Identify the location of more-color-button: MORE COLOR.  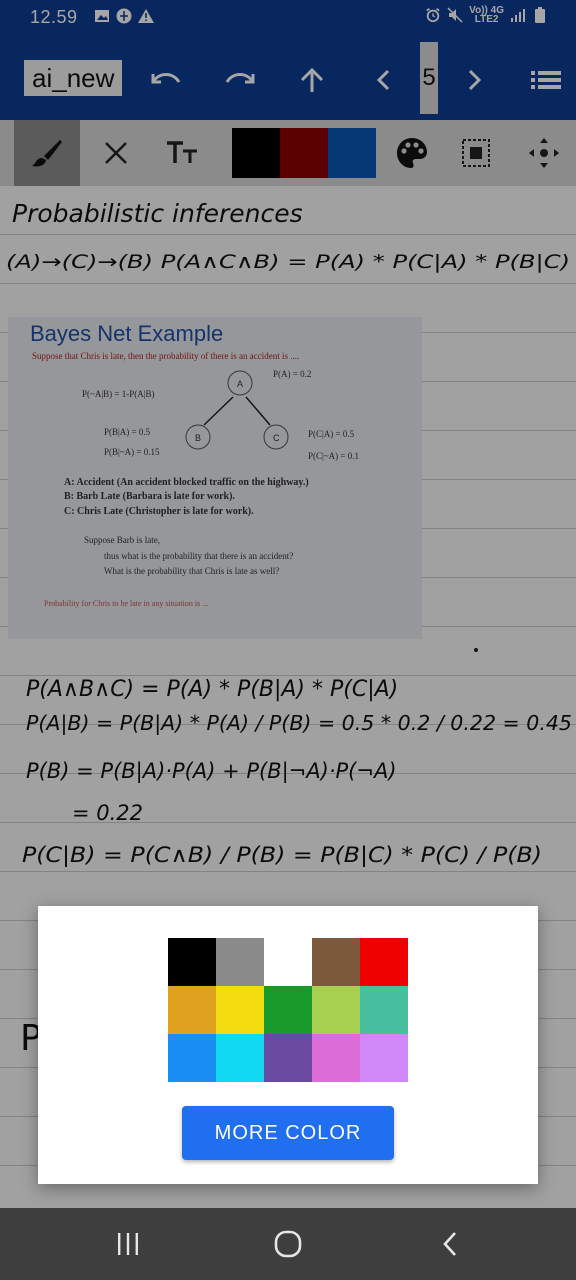
(288, 1133).